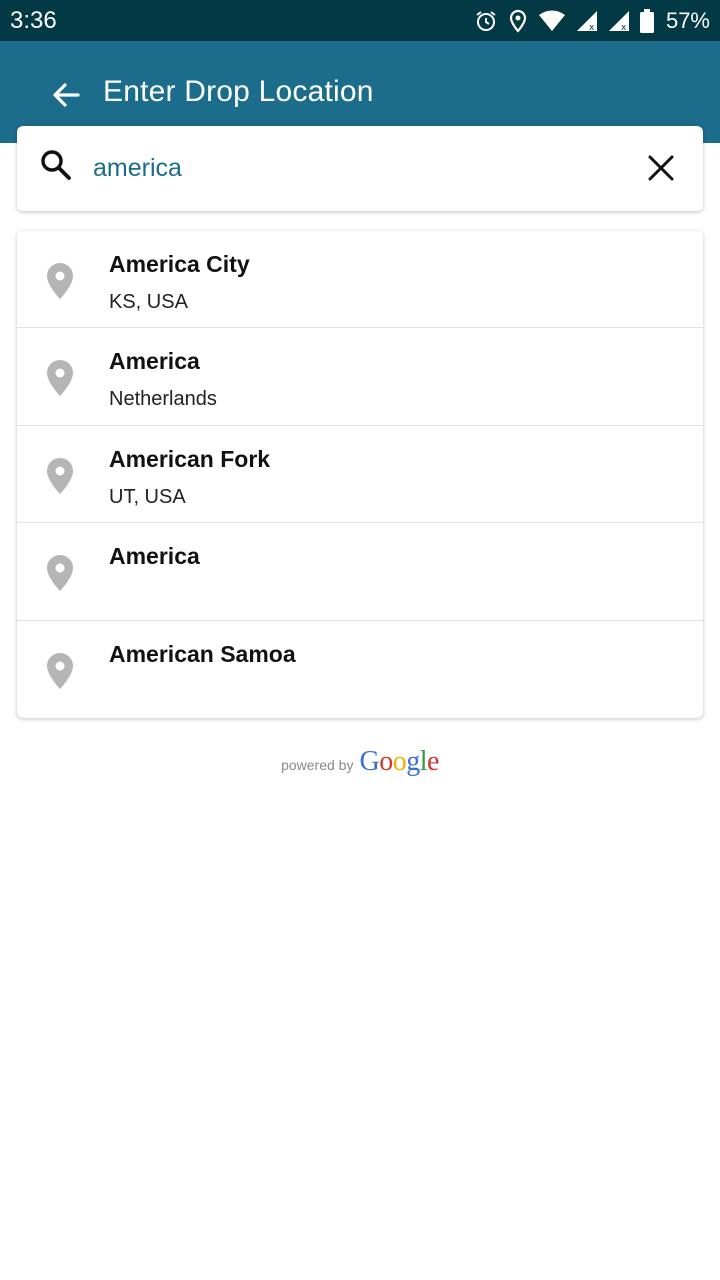 The image size is (720, 1280). Describe the element at coordinates (238, 91) in the screenshot. I see `page-title: Enter Drop Location` at that location.